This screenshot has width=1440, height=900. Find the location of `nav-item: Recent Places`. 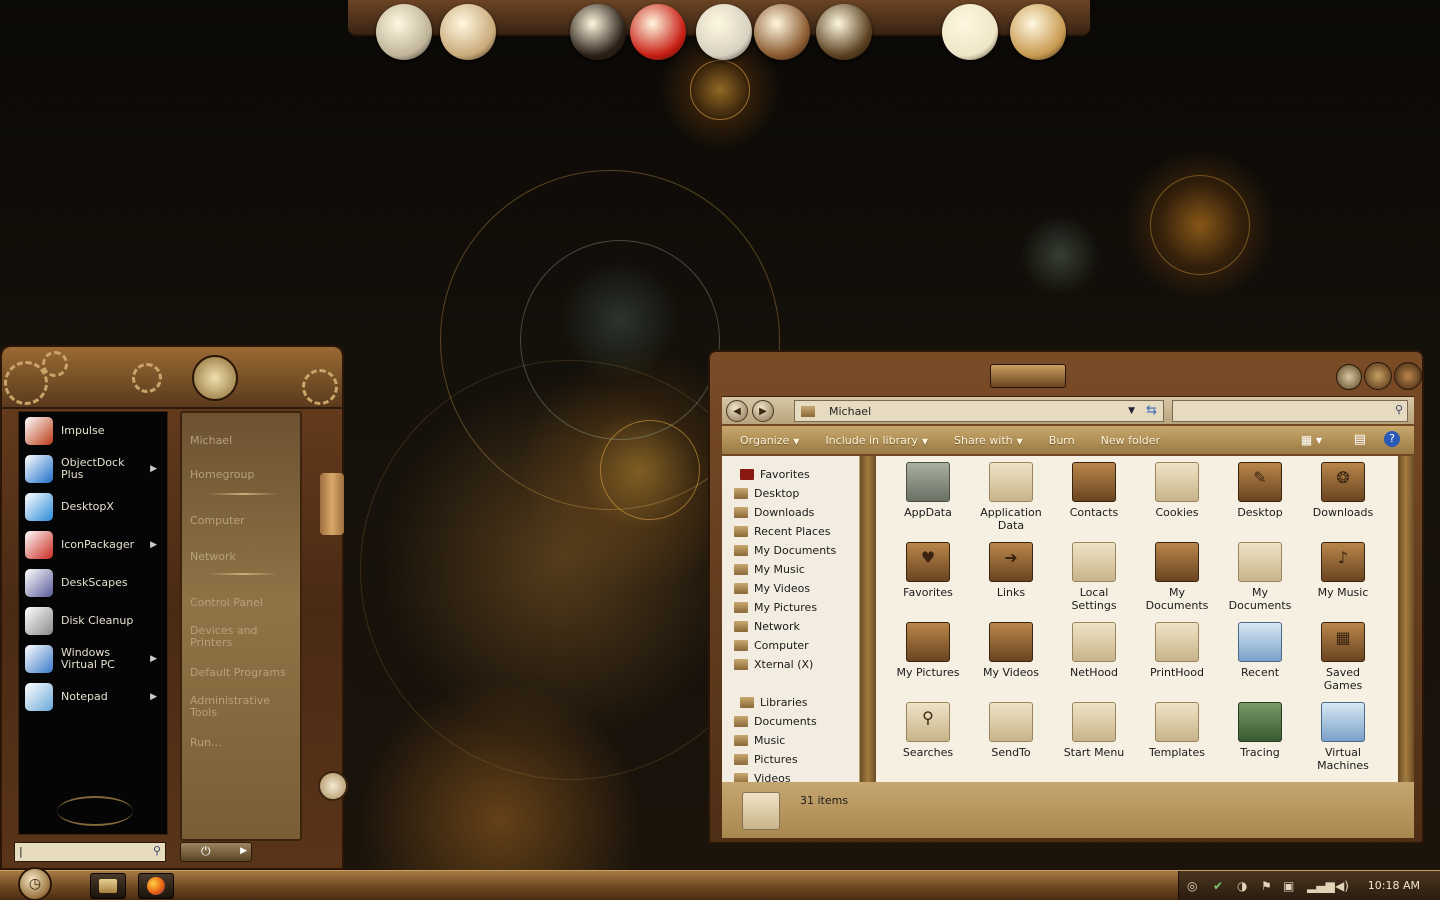

nav-item: Recent Places is located at coordinates (782, 531).